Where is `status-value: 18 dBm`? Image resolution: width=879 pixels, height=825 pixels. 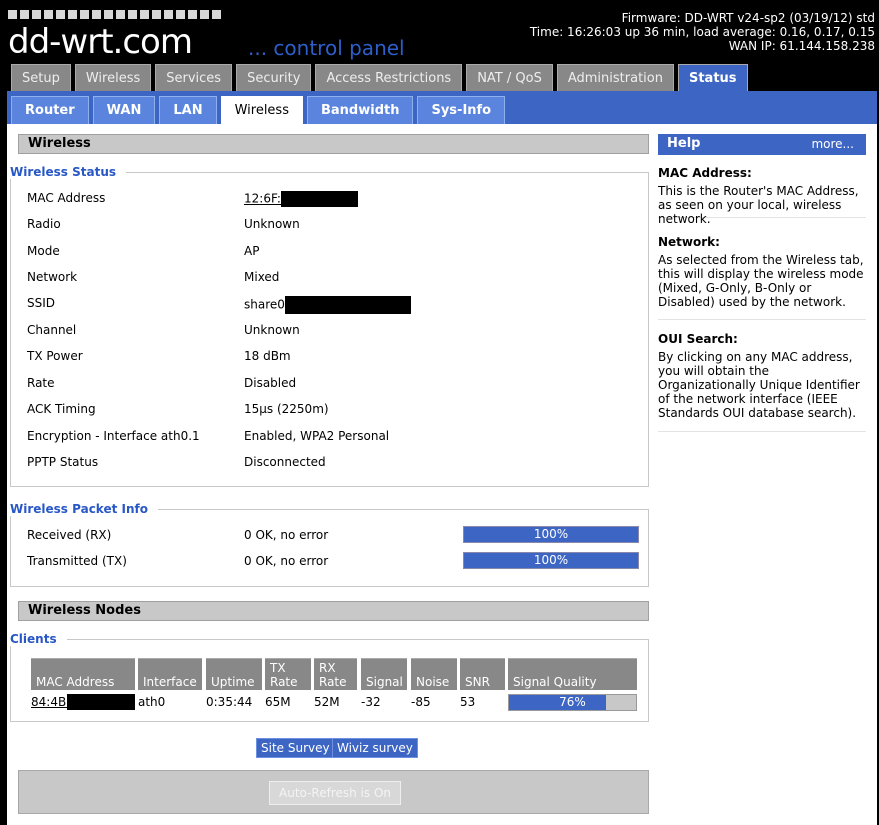
status-value: 18 dBm is located at coordinates (267, 356).